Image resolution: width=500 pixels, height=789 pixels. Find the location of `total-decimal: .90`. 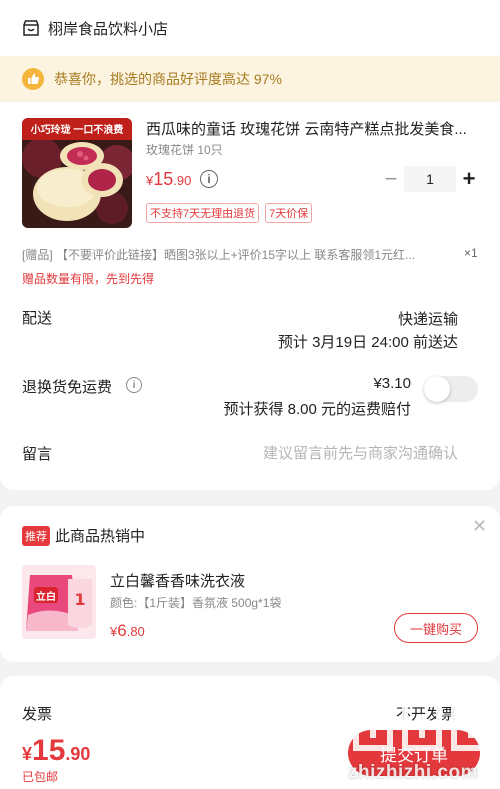

total-decimal: .90 is located at coordinates (78, 754).